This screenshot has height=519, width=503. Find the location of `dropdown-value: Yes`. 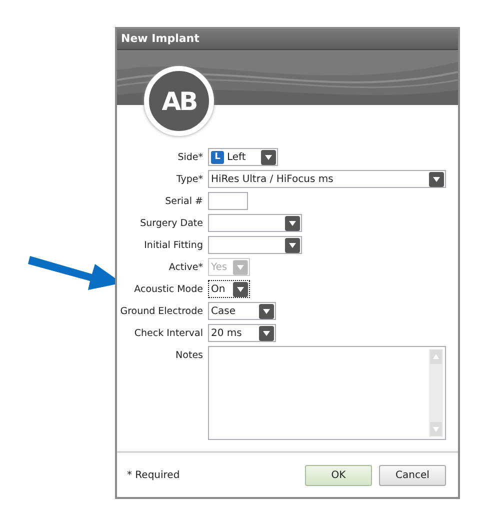

dropdown-value: Yes is located at coordinates (219, 267).